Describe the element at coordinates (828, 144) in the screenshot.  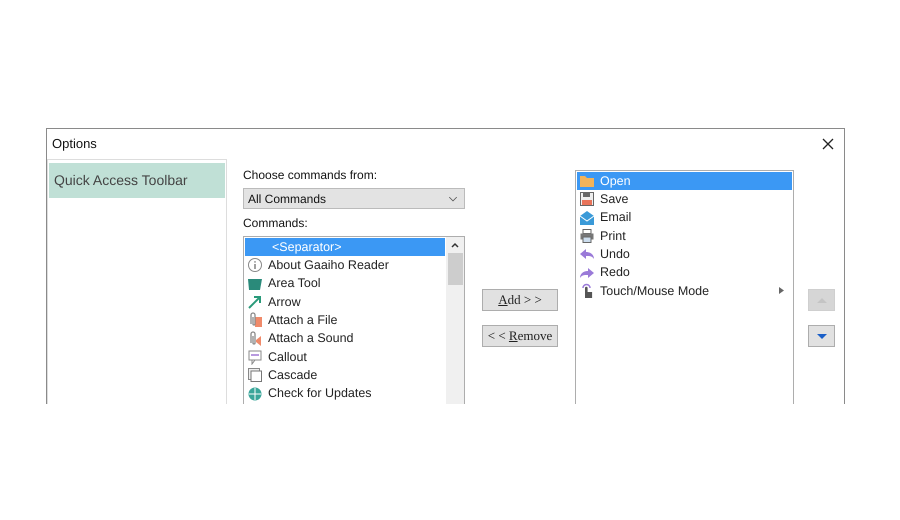
I see `close-icon` at that location.